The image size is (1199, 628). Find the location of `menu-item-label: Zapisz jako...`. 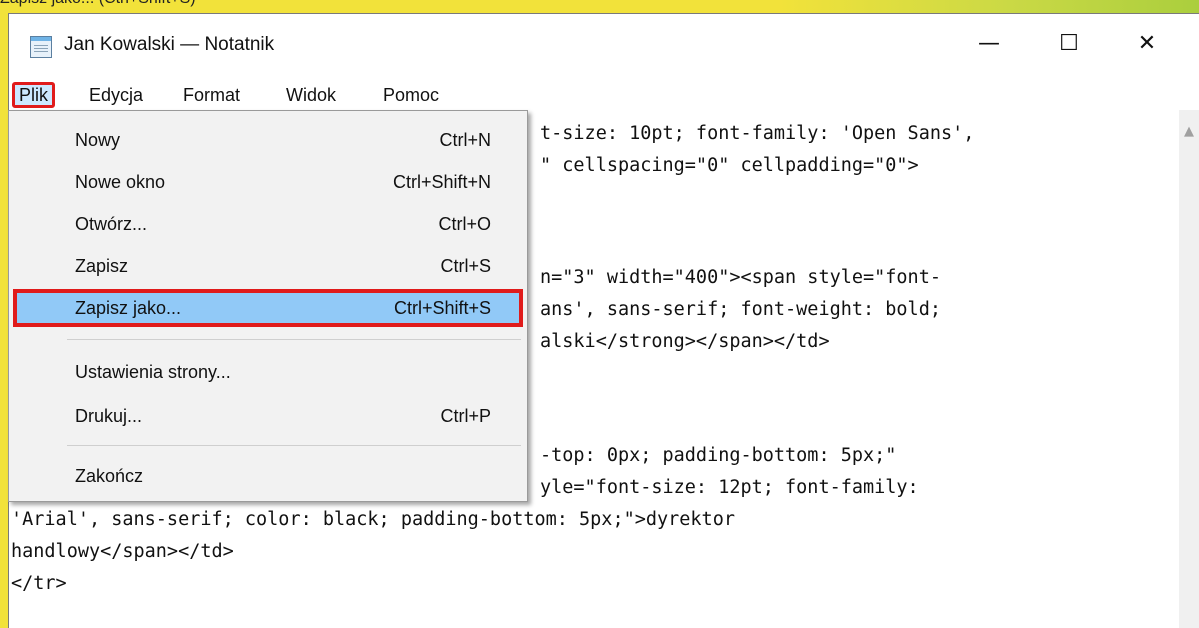

menu-item-label: Zapisz jako... is located at coordinates (128, 308).